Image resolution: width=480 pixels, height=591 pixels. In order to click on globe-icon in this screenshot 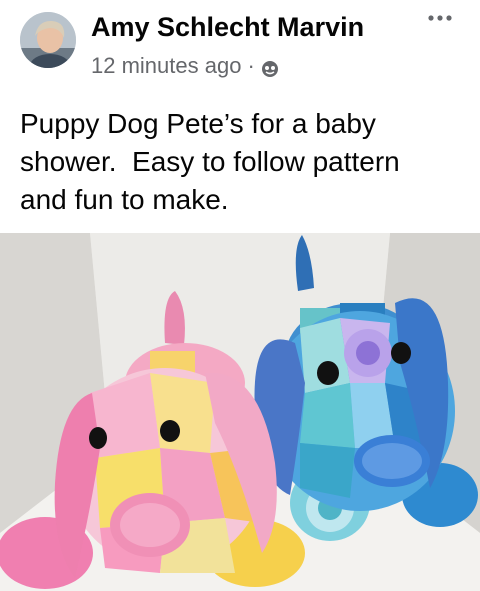, I will do `click(270, 67)`.